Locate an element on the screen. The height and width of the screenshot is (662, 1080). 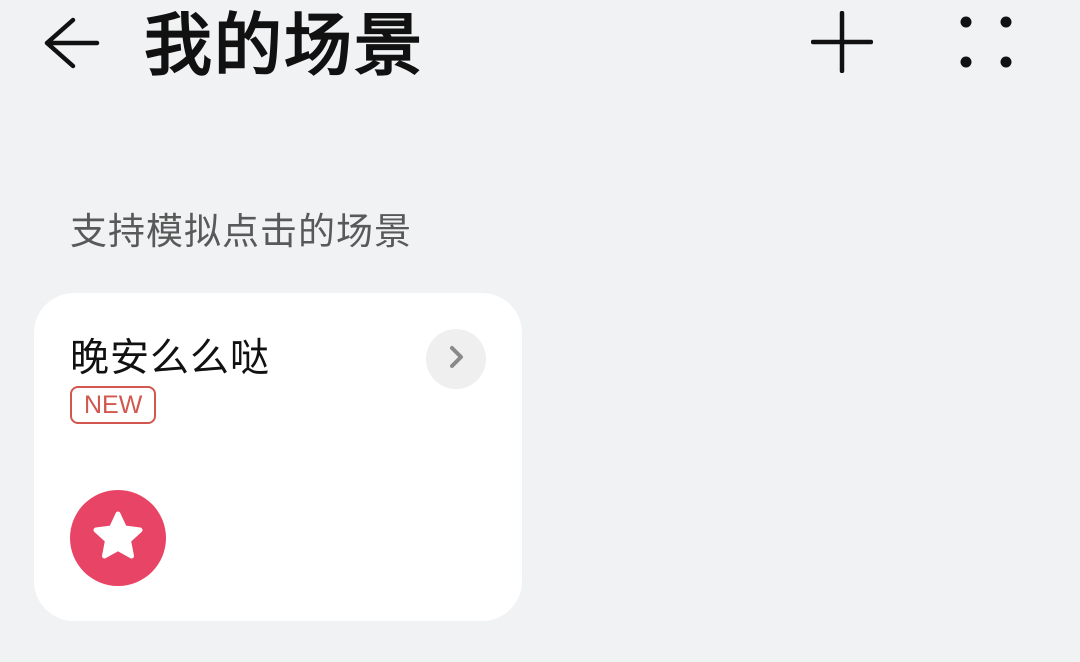
chevron-right-icon is located at coordinates (456, 359).